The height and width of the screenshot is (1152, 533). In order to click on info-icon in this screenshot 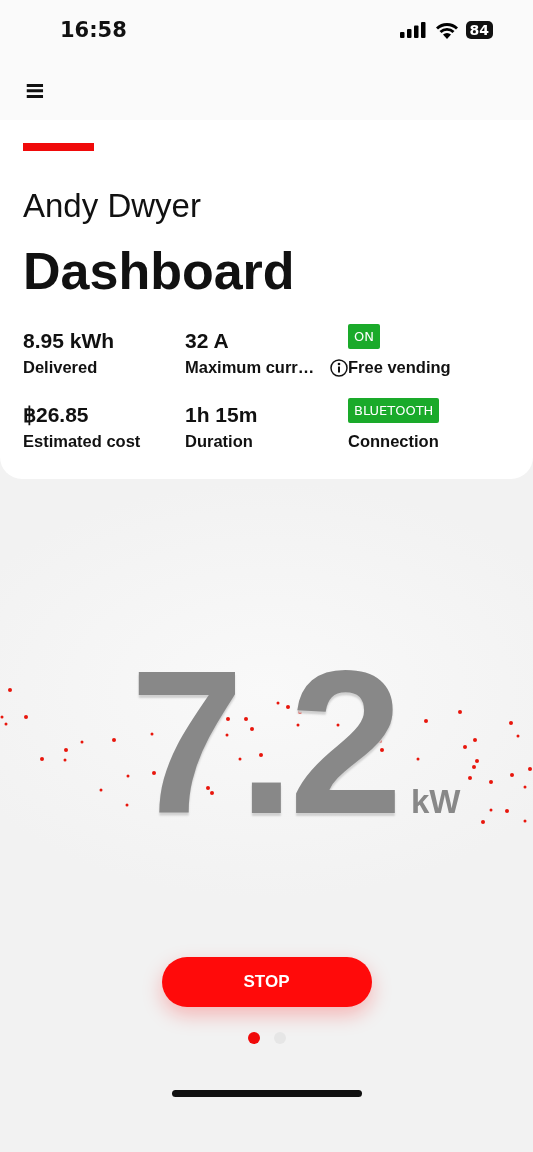, I will do `click(339, 367)`.